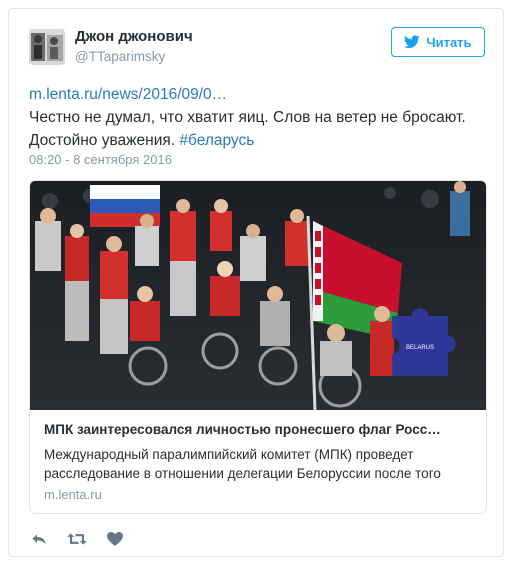 This screenshot has height=567, width=514. I want to click on twitter-bird-icon, so click(412, 42).